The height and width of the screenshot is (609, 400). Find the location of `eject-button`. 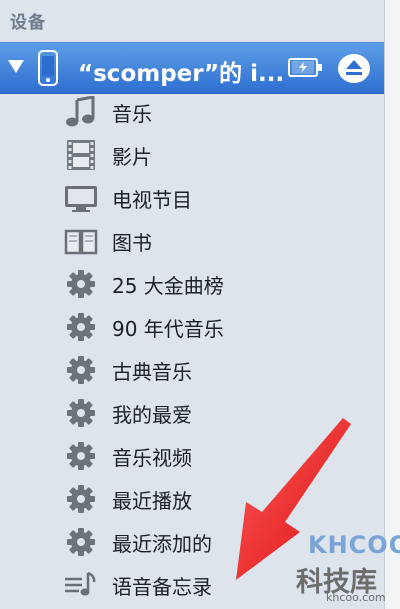

eject-button is located at coordinates (354, 68).